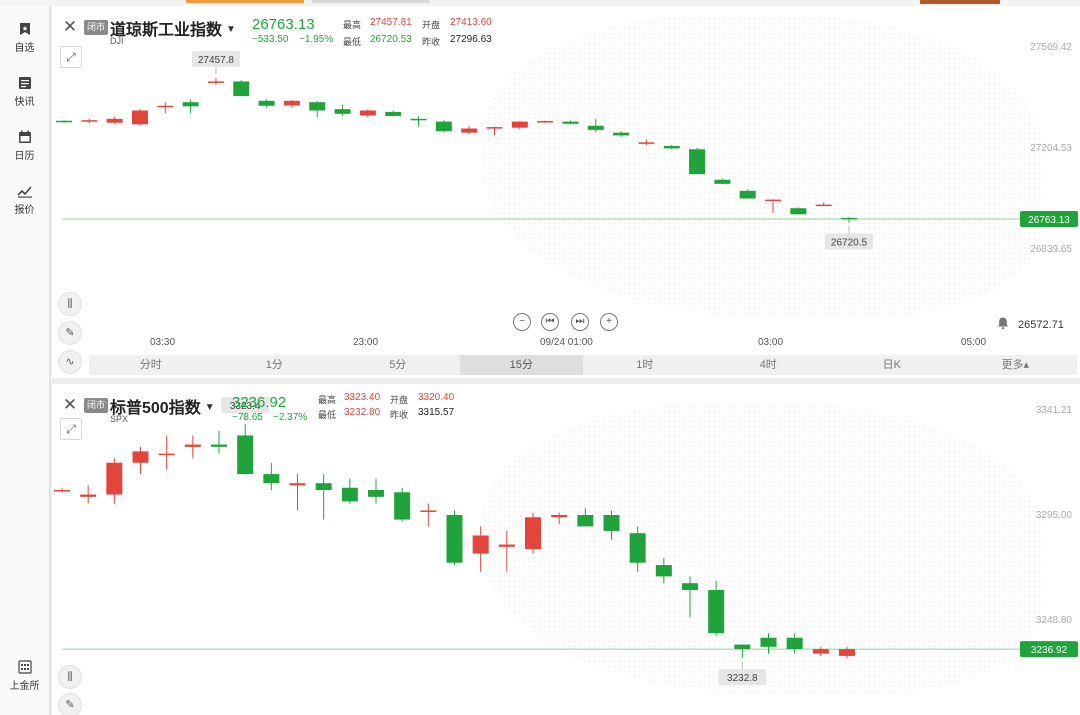  I want to click on period-tabs: 分时 1分 5分 15分 1时 4时 日K 更多▴, so click(583, 365).